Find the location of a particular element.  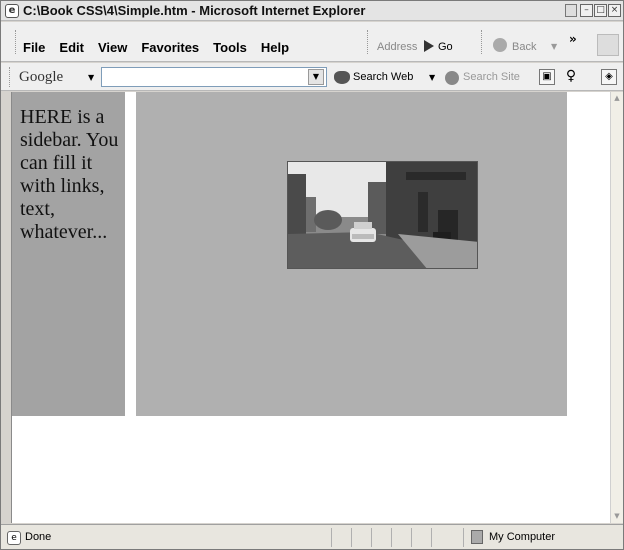

scroll-up-arrow: ▲ is located at coordinates (617, 98).